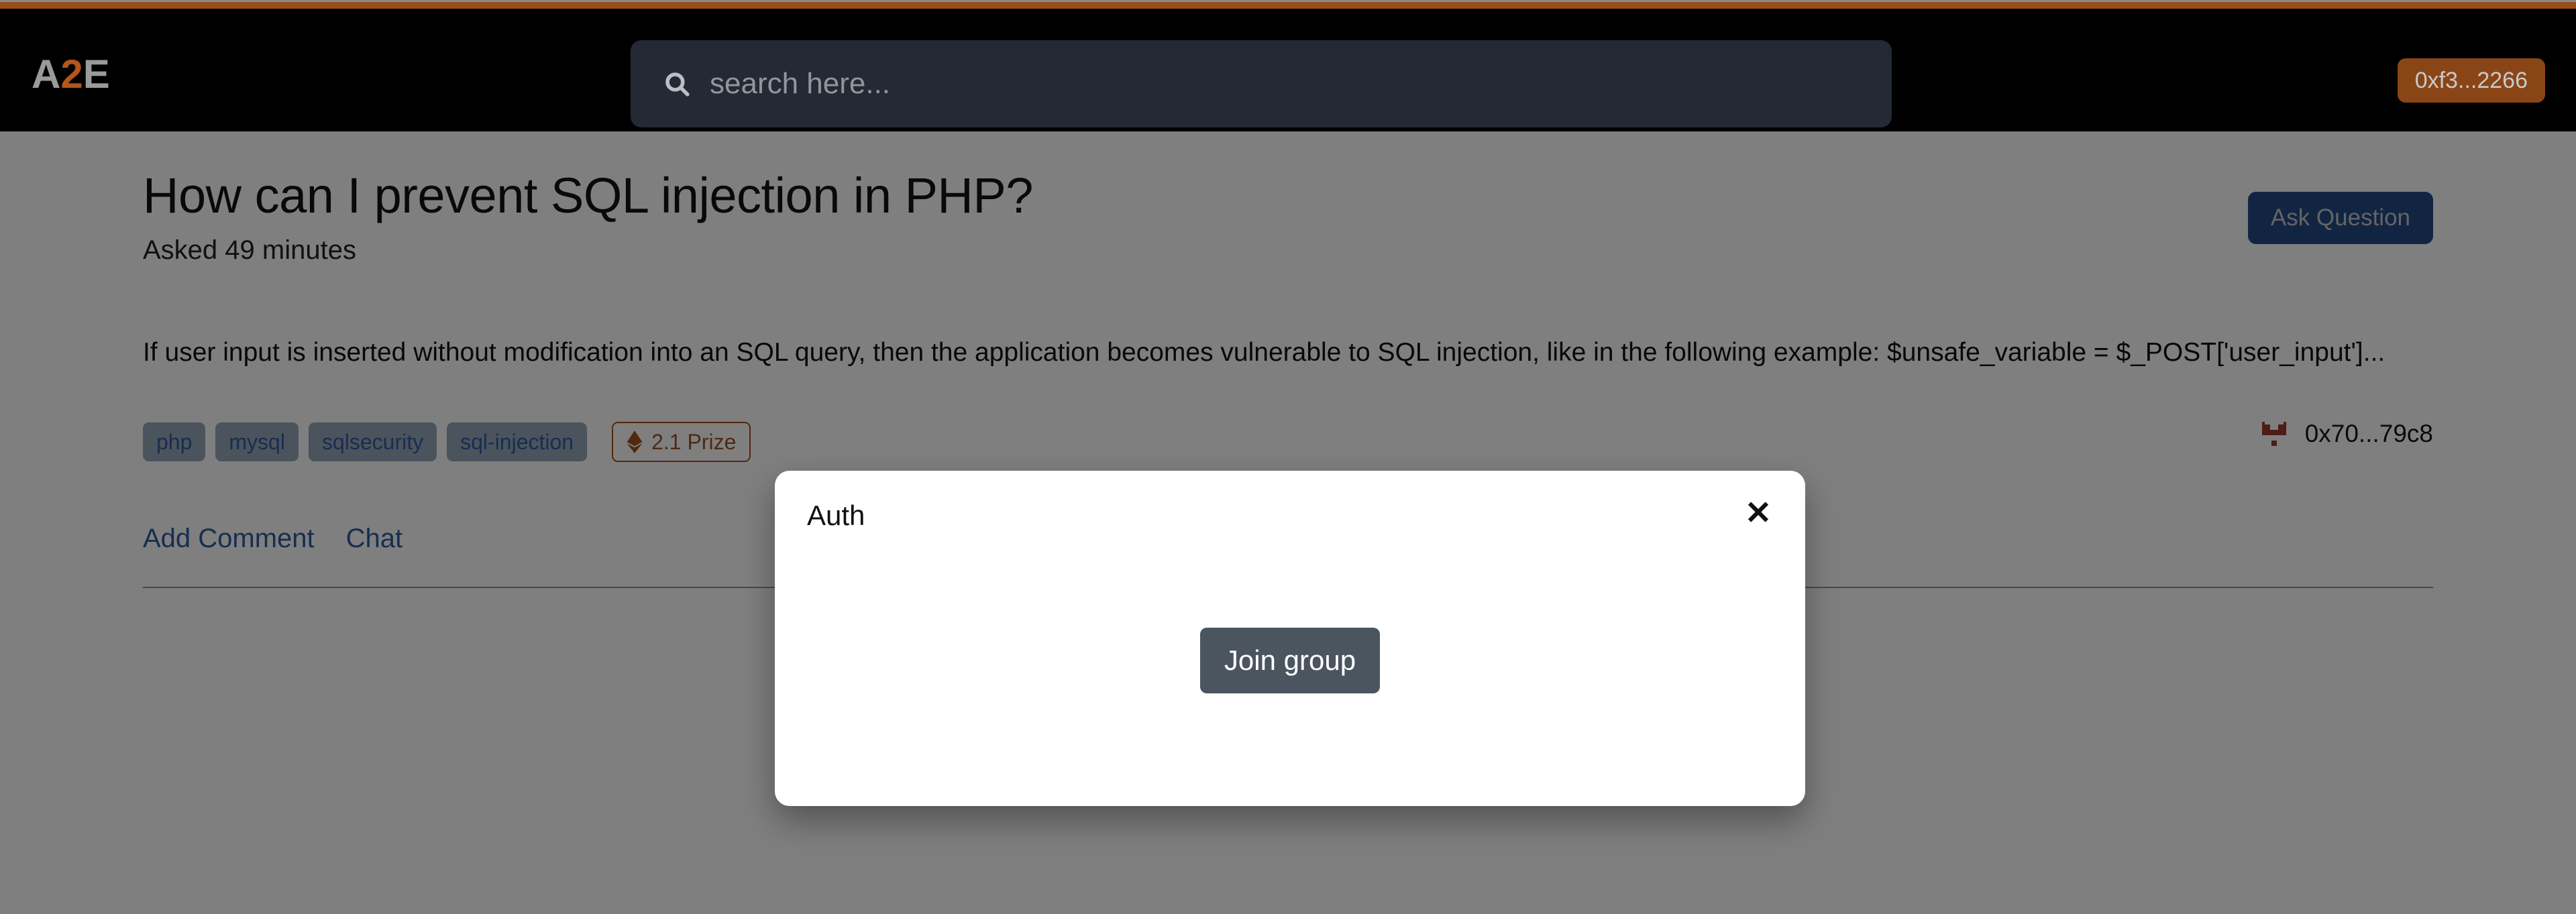  Describe the element at coordinates (2471, 80) in the screenshot. I see `wallet-address-button: 0xf3...2266` at that location.